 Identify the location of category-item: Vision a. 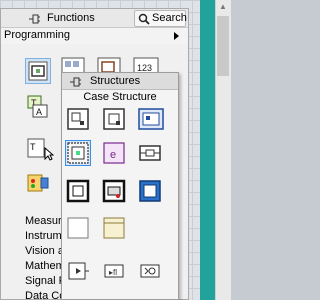
(45, 252).